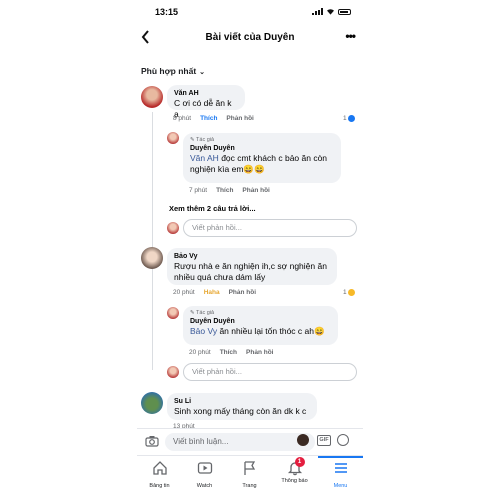 The width and height of the screenshot is (499, 499). I want to click on status-bar: 13:15, so click(250, 13).